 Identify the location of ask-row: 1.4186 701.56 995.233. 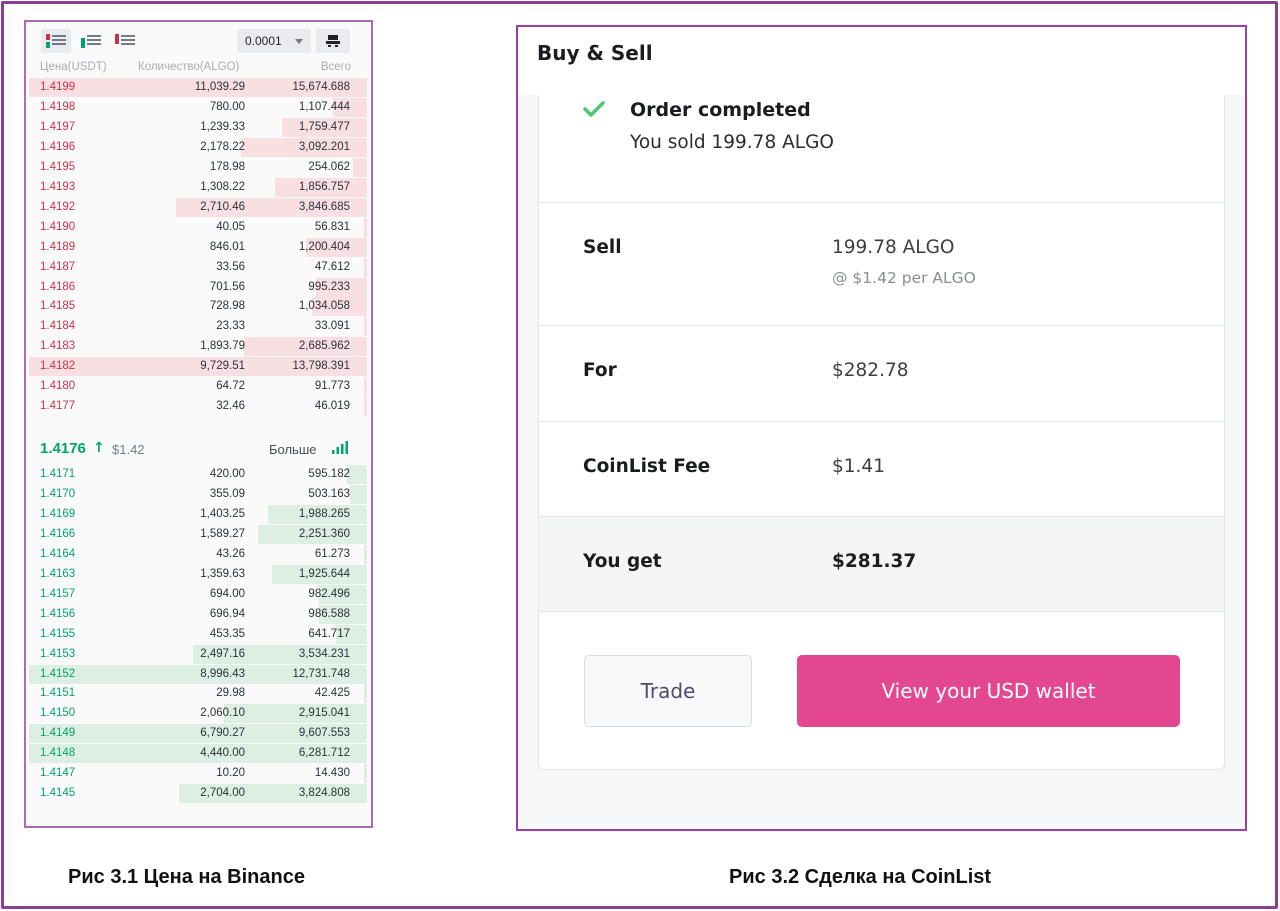
(196, 287).